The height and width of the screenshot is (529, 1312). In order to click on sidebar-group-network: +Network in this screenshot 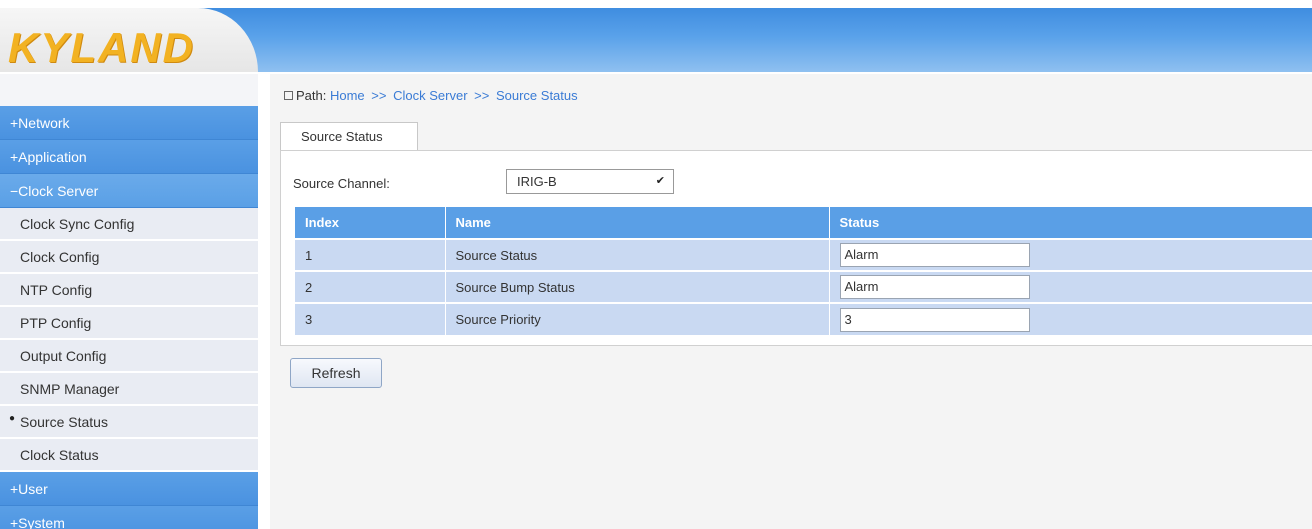, I will do `click(129, 123)`.